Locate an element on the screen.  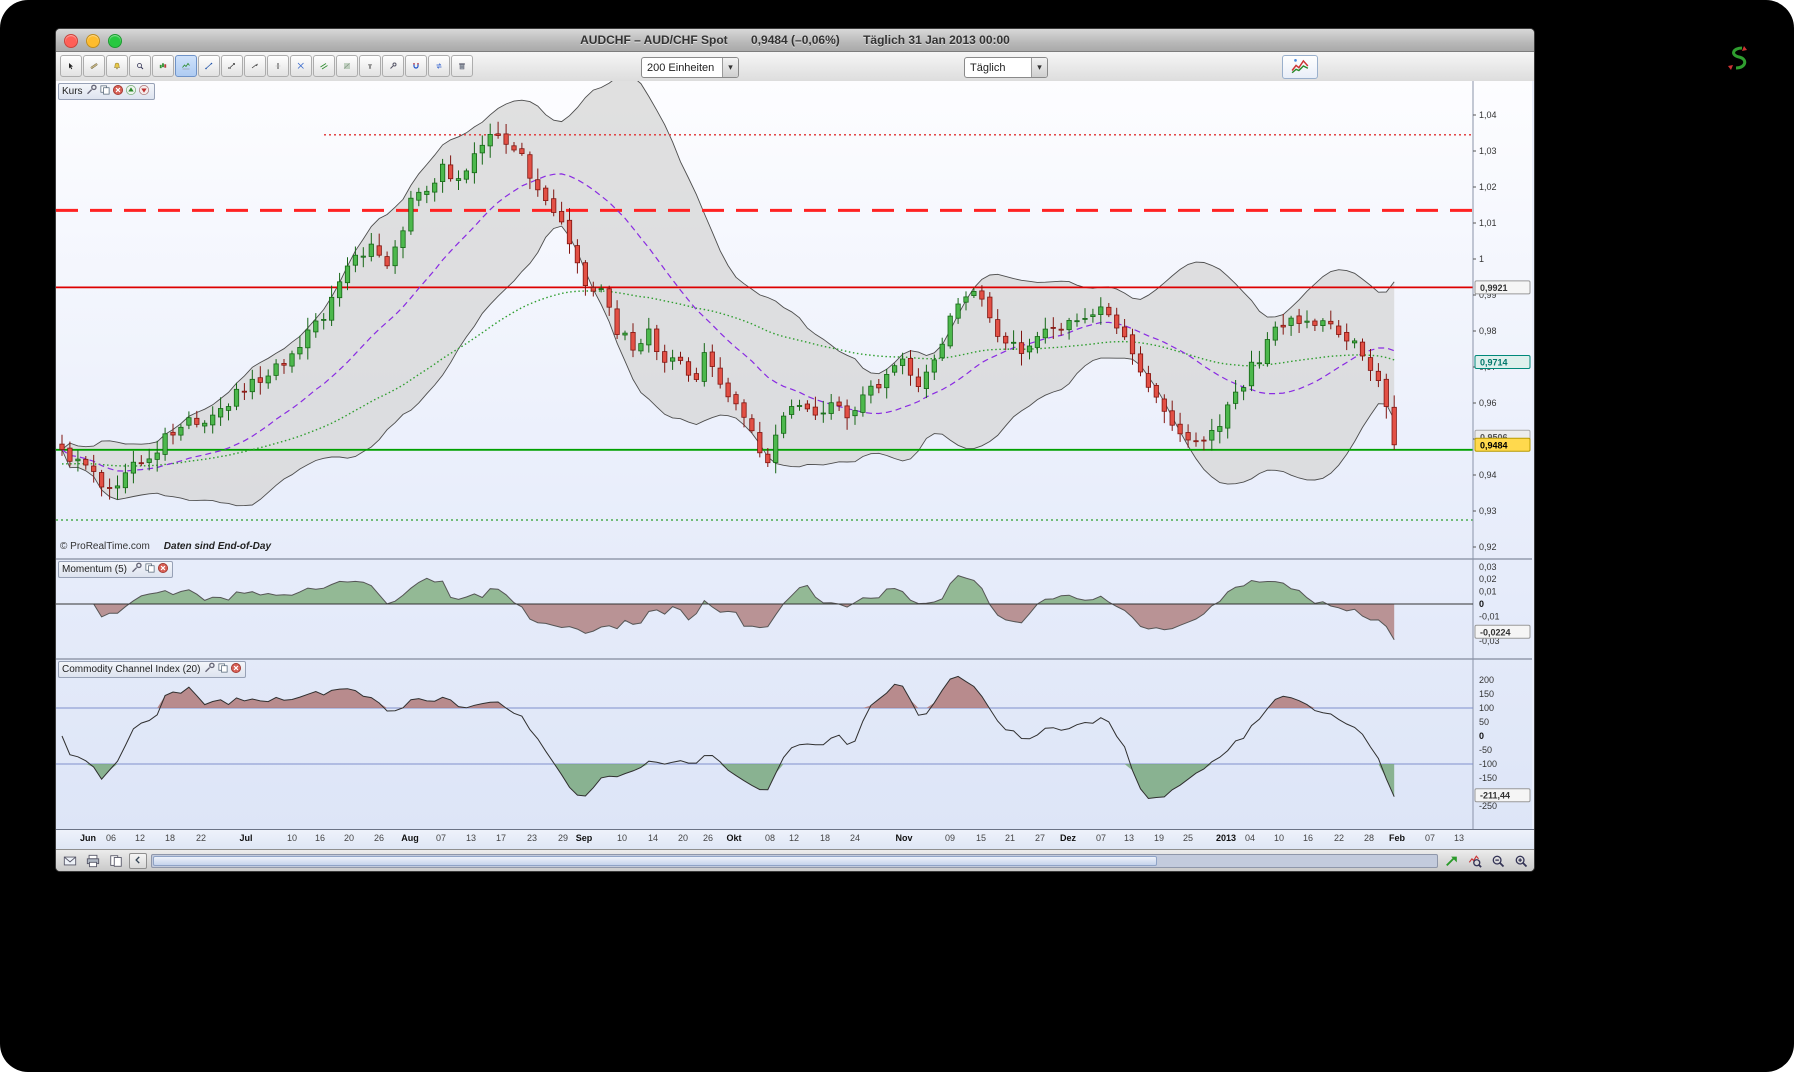
cross-lines-tool-icon is located at coordinates (301, 66).